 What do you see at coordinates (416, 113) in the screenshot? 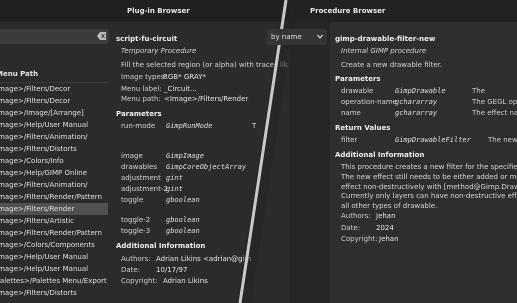
I see `param-type: gchararray` at bounding box center [416, 113].